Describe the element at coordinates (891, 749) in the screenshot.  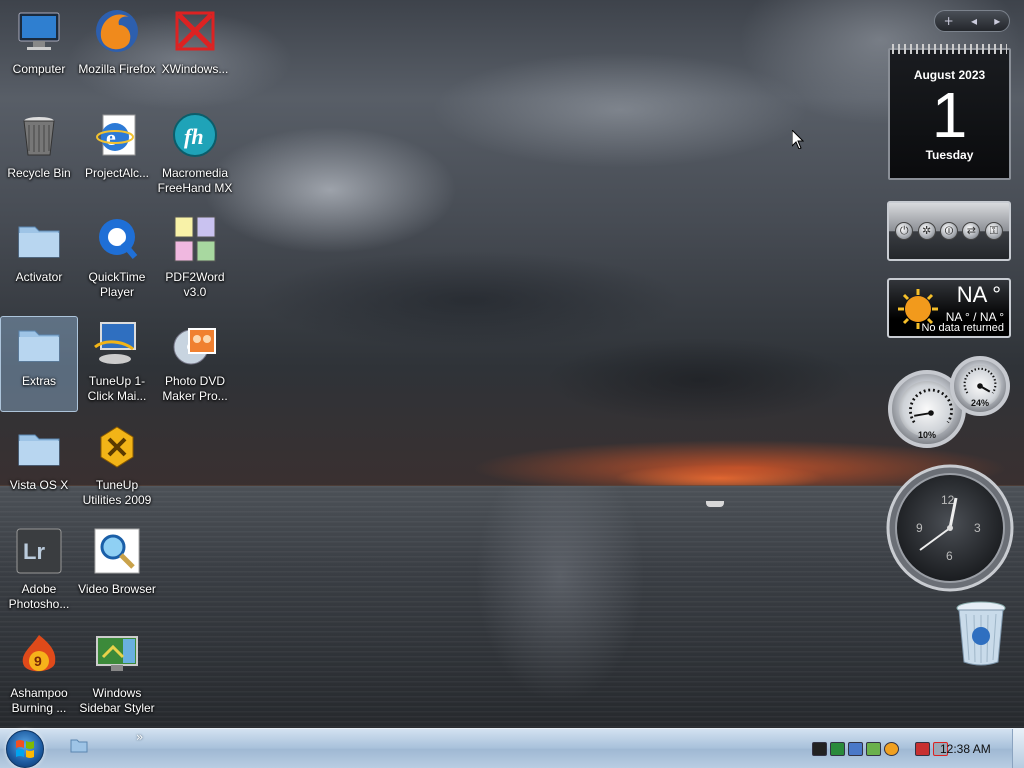
I see `update-icon` at that location.